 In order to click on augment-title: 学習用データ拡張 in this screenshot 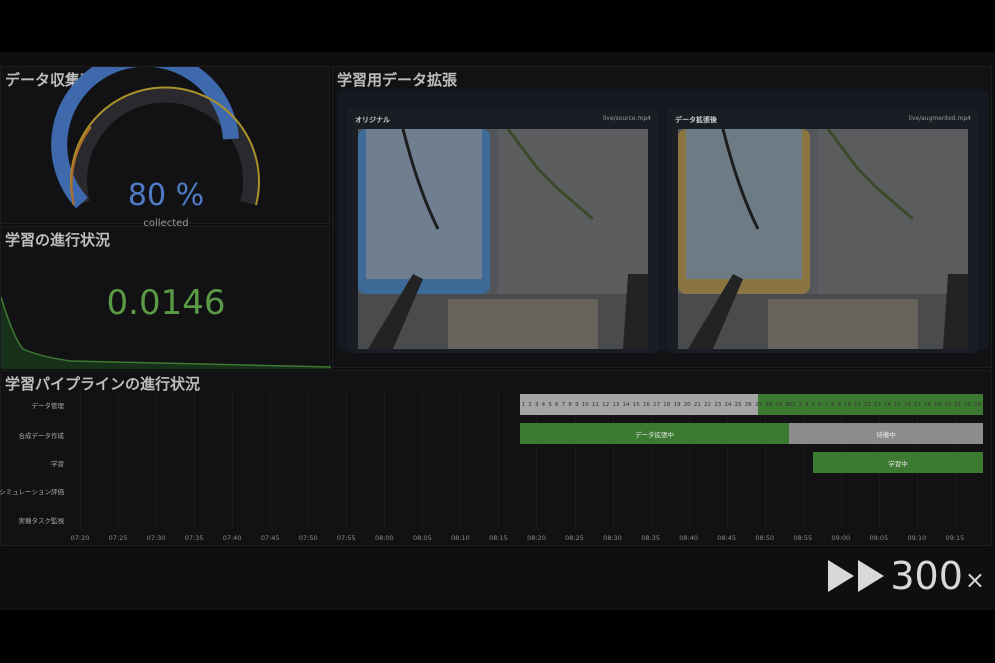, I will do `click(397, 80)`.